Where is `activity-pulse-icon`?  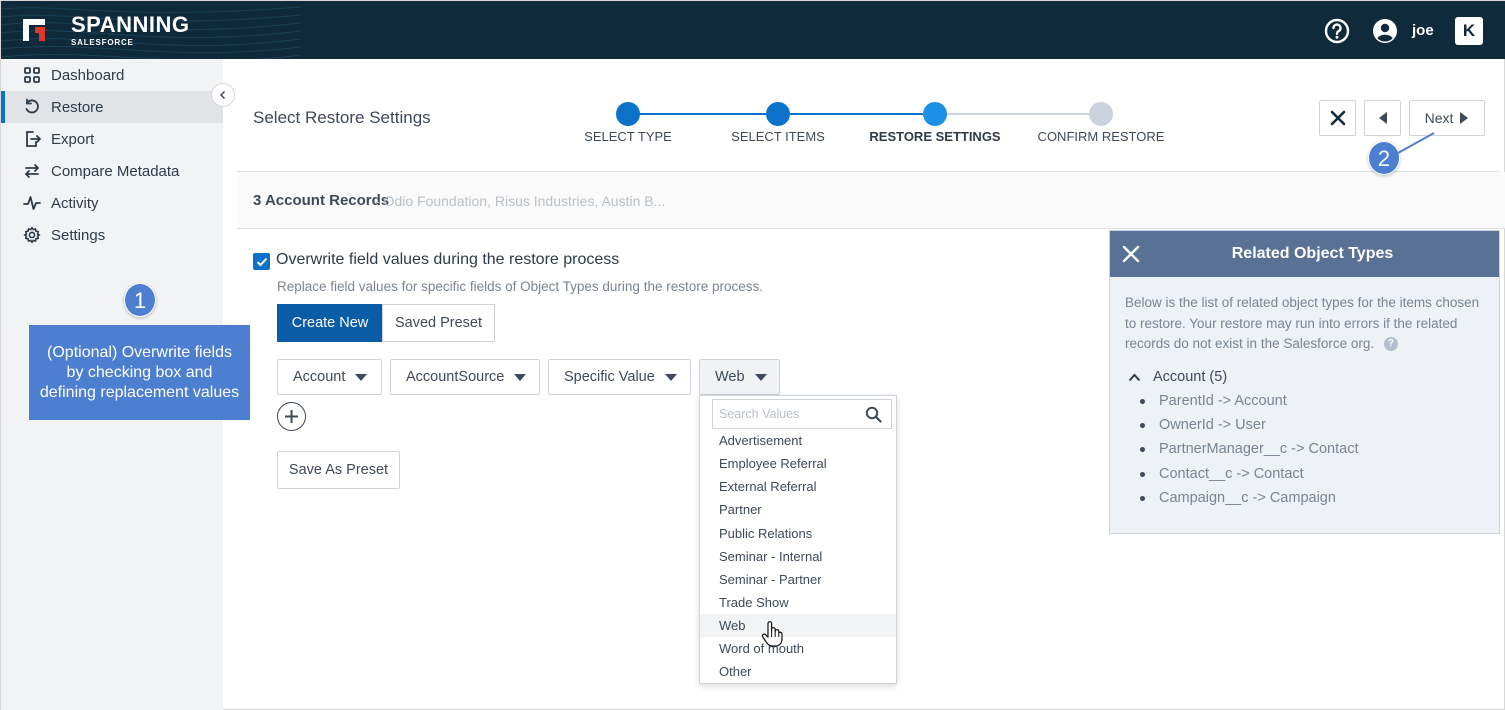 activity-pulse-icon is located at coordinates (32, 203).